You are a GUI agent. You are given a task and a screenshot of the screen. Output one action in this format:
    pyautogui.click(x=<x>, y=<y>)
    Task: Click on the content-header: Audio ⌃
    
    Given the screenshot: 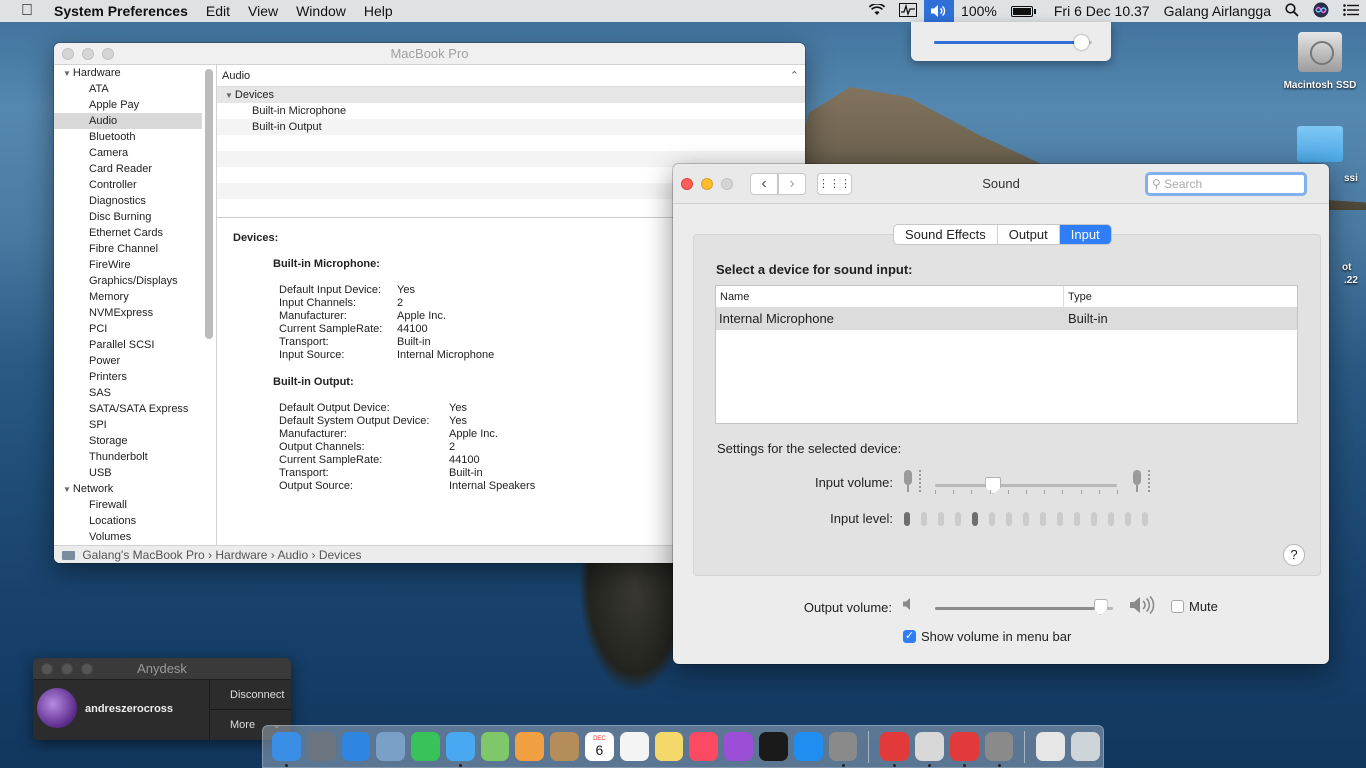 What is the action you would take?
    pyautogui.click(x=511, y=76)
    